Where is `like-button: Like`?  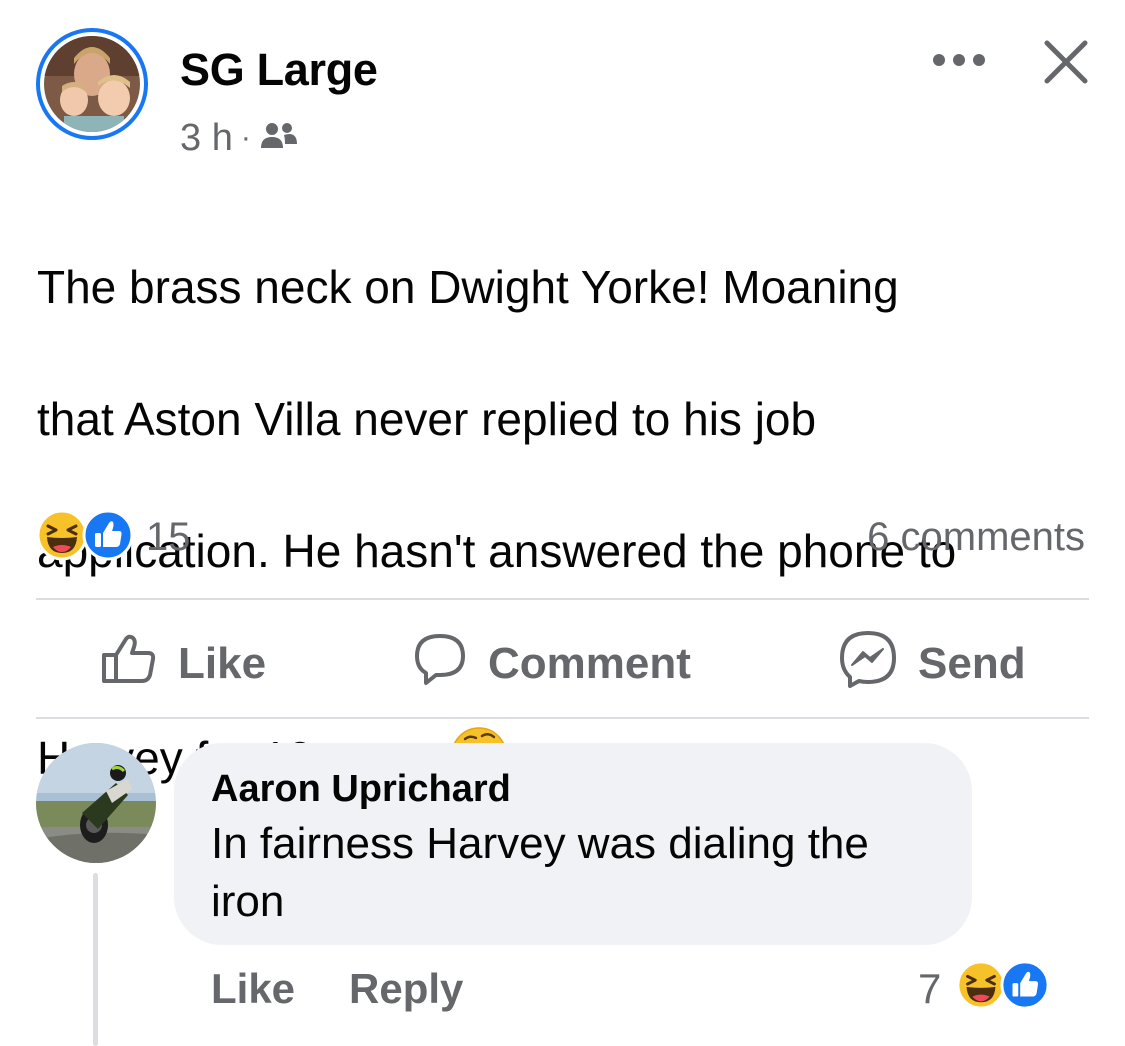 like-button: Like is located at coordinates (183, 664).